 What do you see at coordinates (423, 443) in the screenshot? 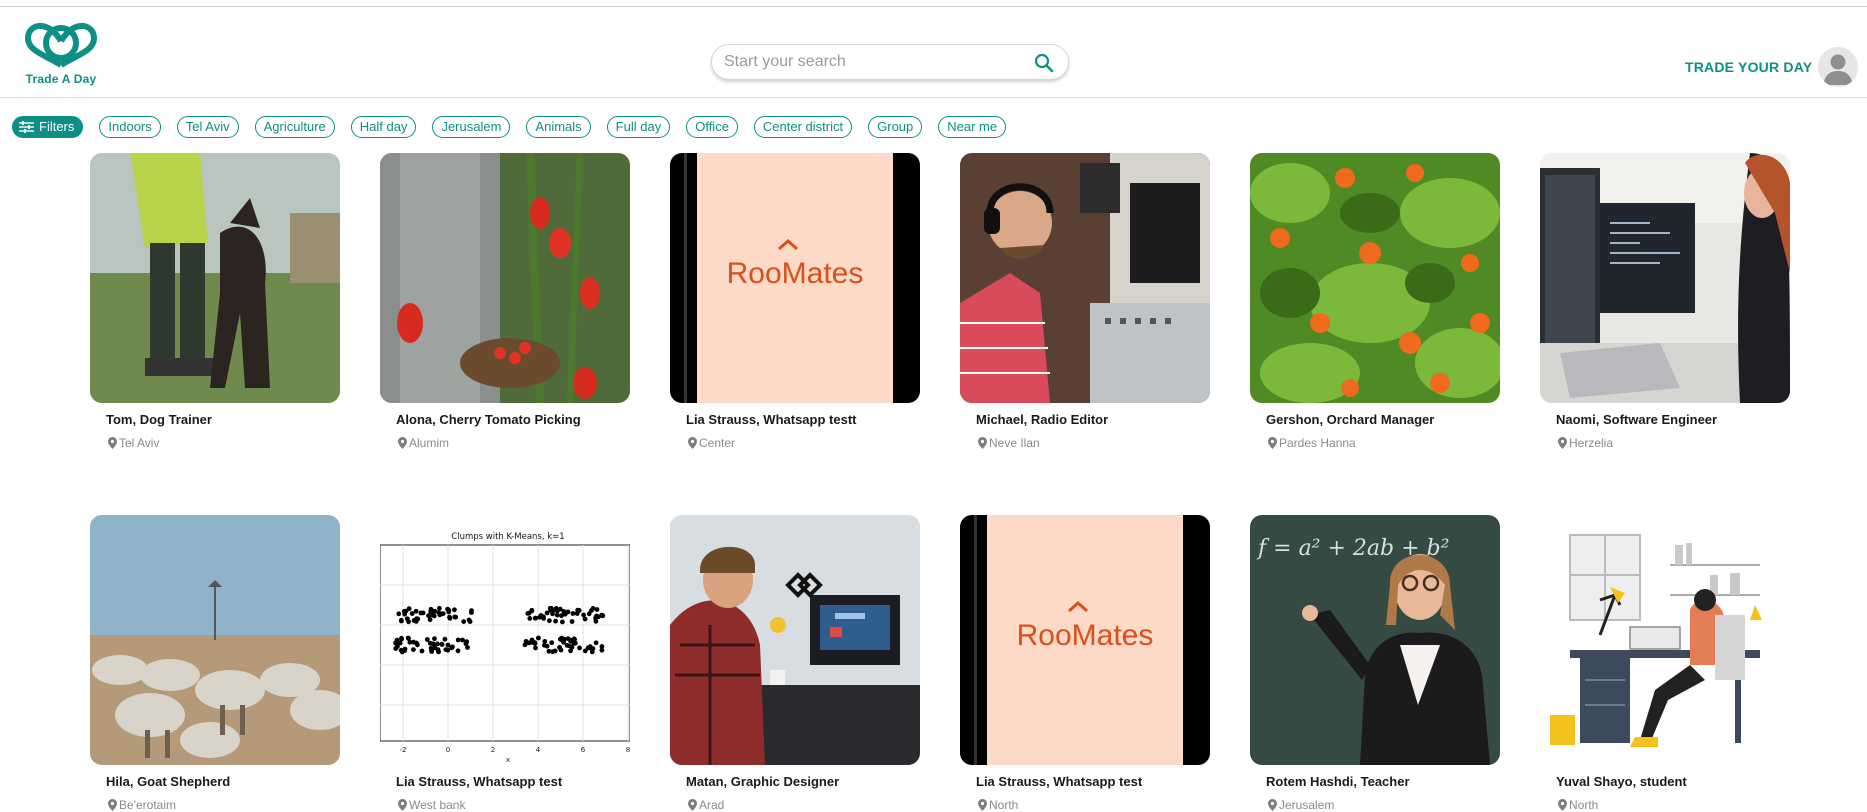
I see `listing-location: Alumim` at bounding box center [423, 443].